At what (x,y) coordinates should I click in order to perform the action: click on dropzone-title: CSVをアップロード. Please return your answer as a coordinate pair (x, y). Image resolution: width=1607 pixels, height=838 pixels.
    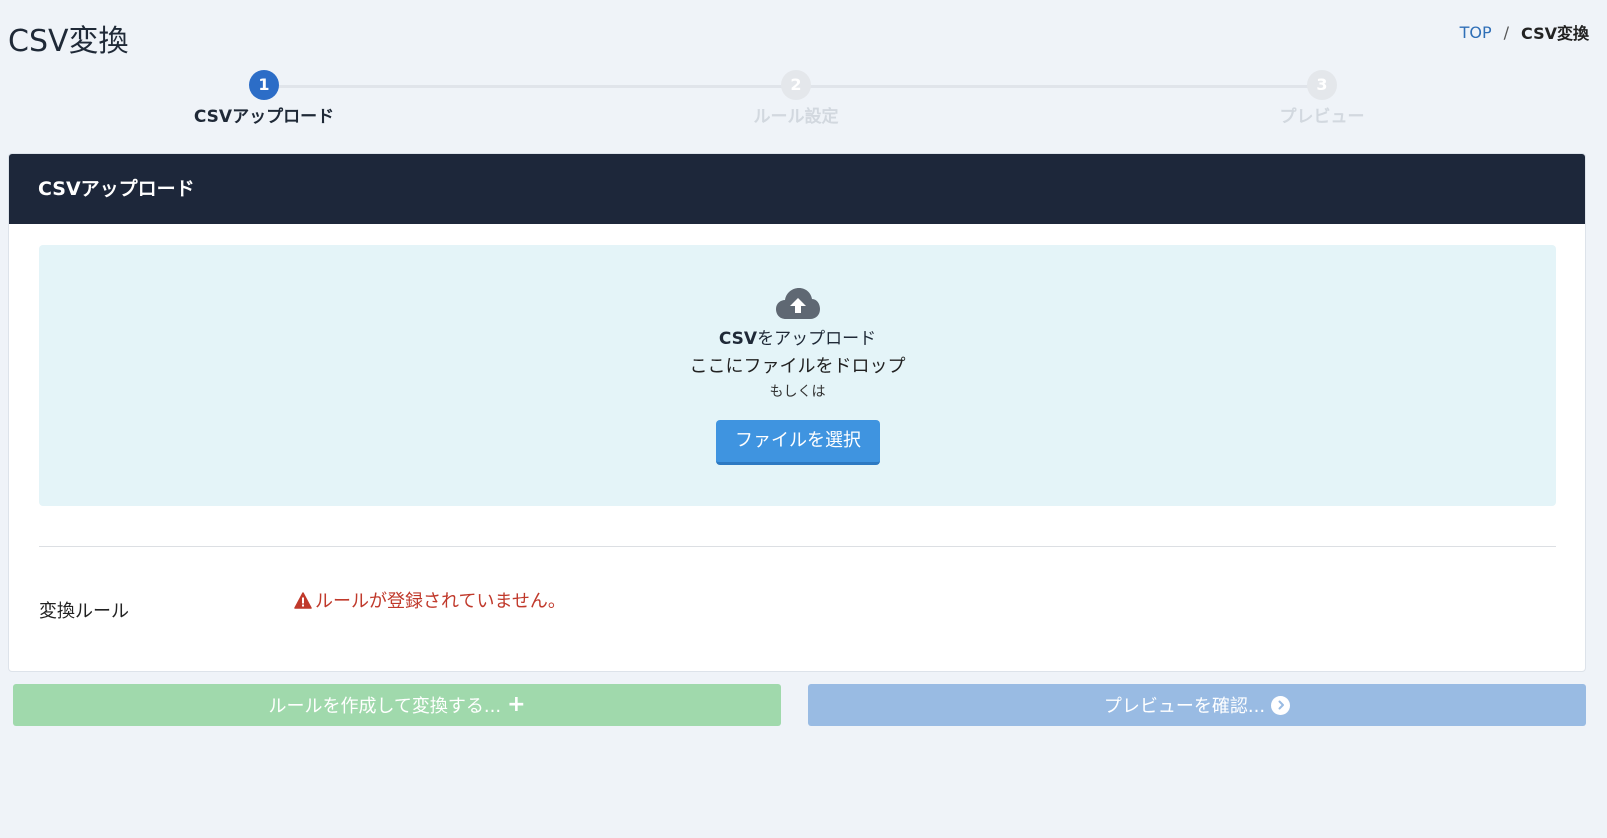
    Looking at the image, I should click on (797, 336).